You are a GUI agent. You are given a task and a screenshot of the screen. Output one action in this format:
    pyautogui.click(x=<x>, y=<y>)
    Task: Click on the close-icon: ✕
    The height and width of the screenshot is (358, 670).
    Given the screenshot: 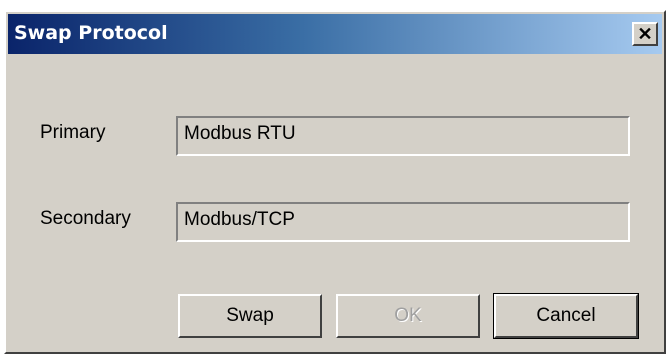 What is the action you would take?
    pyautogui.click(x=645, y=34)
    